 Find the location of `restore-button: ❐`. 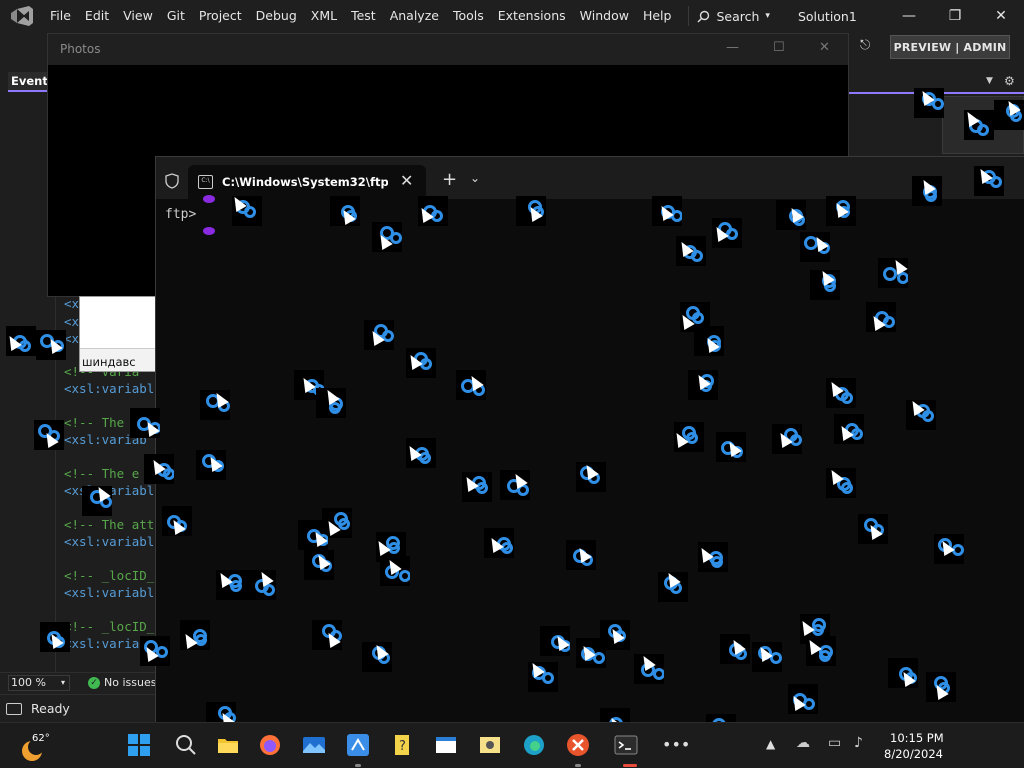

restore-button: ❐ is located at coordinates (955, 16).